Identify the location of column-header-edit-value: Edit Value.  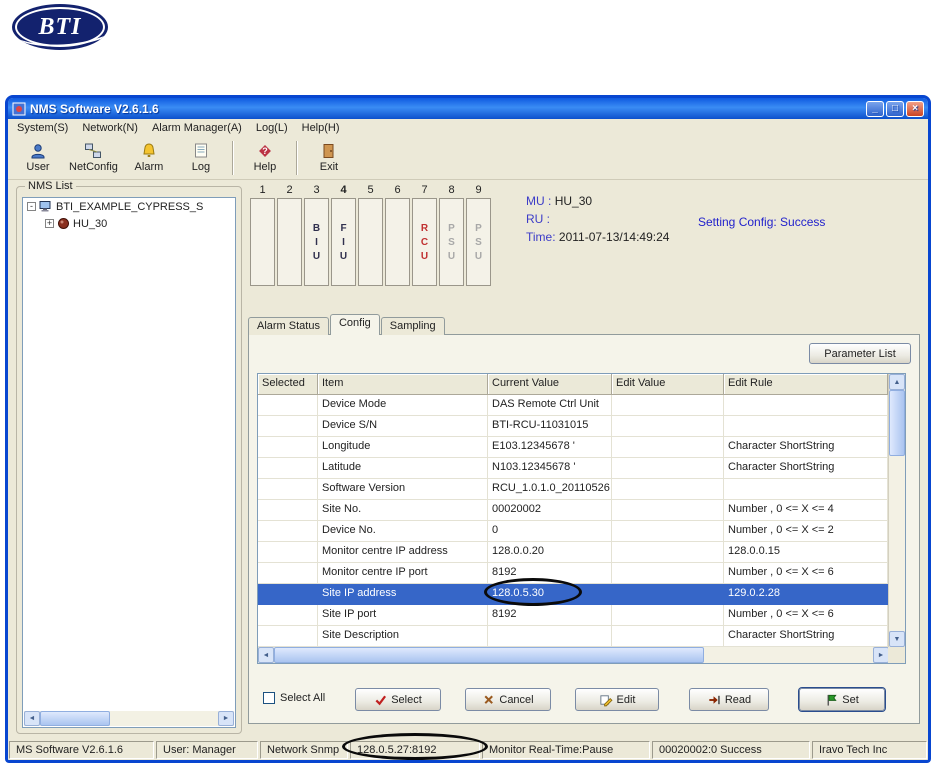
(668, 384).